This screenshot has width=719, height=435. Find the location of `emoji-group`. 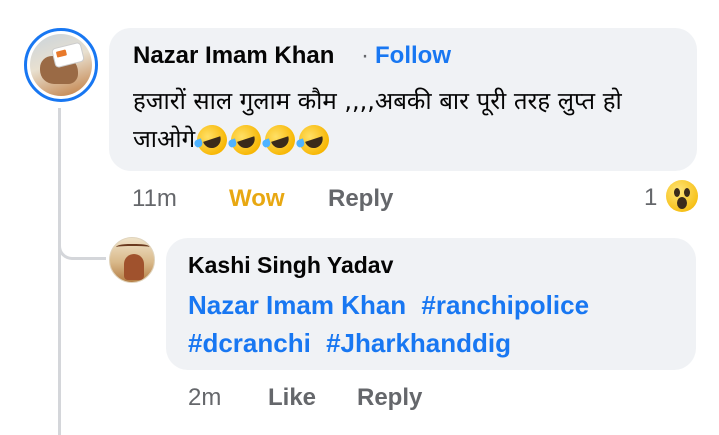

emoji-group is located at coordinates (263, 140).